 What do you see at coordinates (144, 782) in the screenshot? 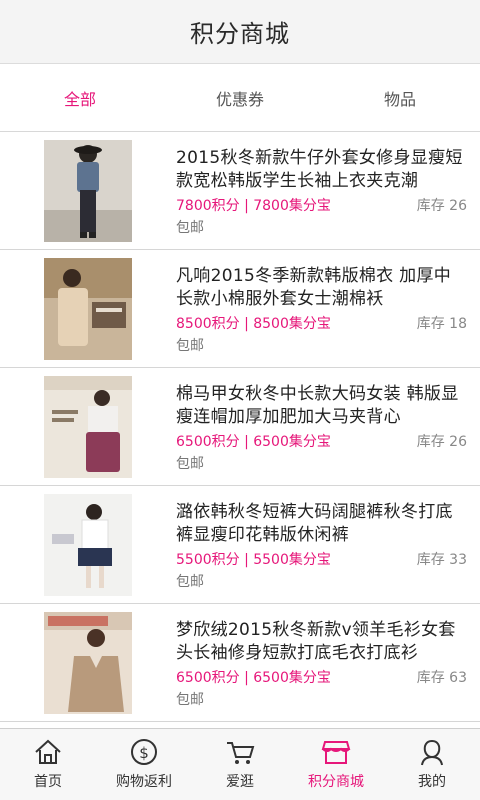
I see `nav-rebate-label: 购物返利` at bounding box center [144, 782].